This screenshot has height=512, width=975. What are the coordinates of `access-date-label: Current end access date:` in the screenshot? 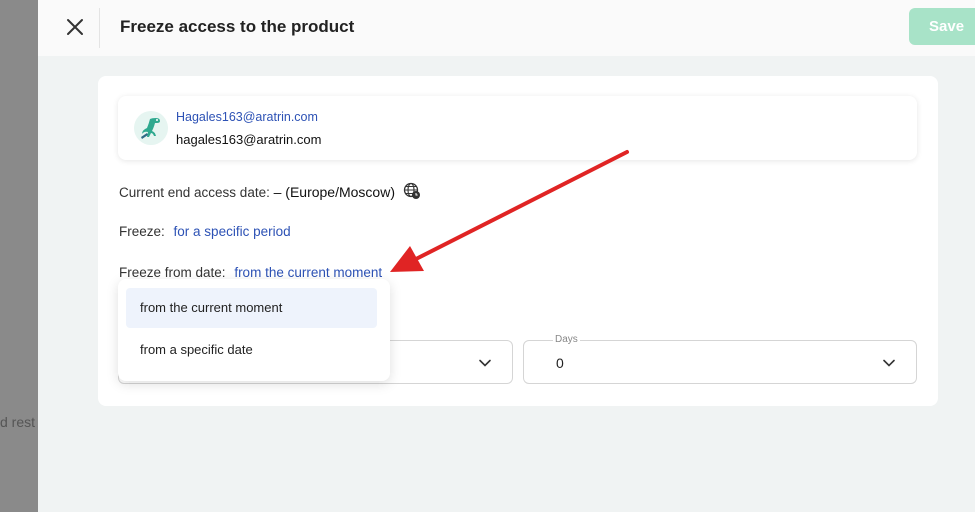 It's located at (194, 192).